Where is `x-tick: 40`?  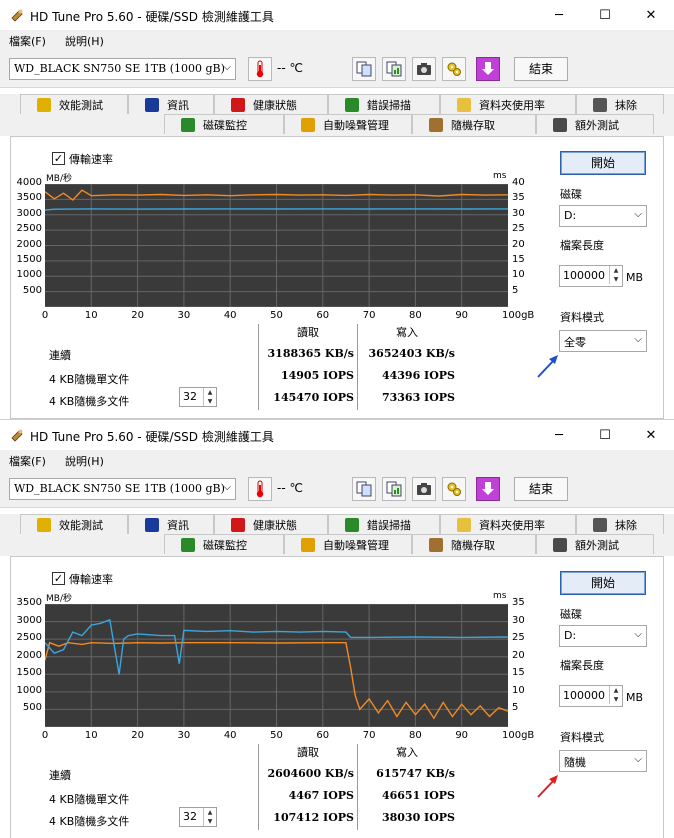
x-tick: 40 is located at coordinates (230, 315).